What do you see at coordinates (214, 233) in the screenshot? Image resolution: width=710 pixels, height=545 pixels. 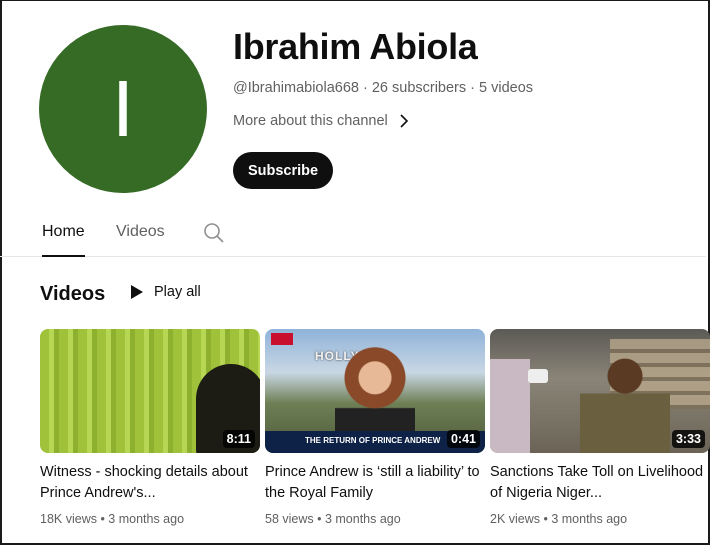 I see `search-icon` at bounding box center [214, 233].